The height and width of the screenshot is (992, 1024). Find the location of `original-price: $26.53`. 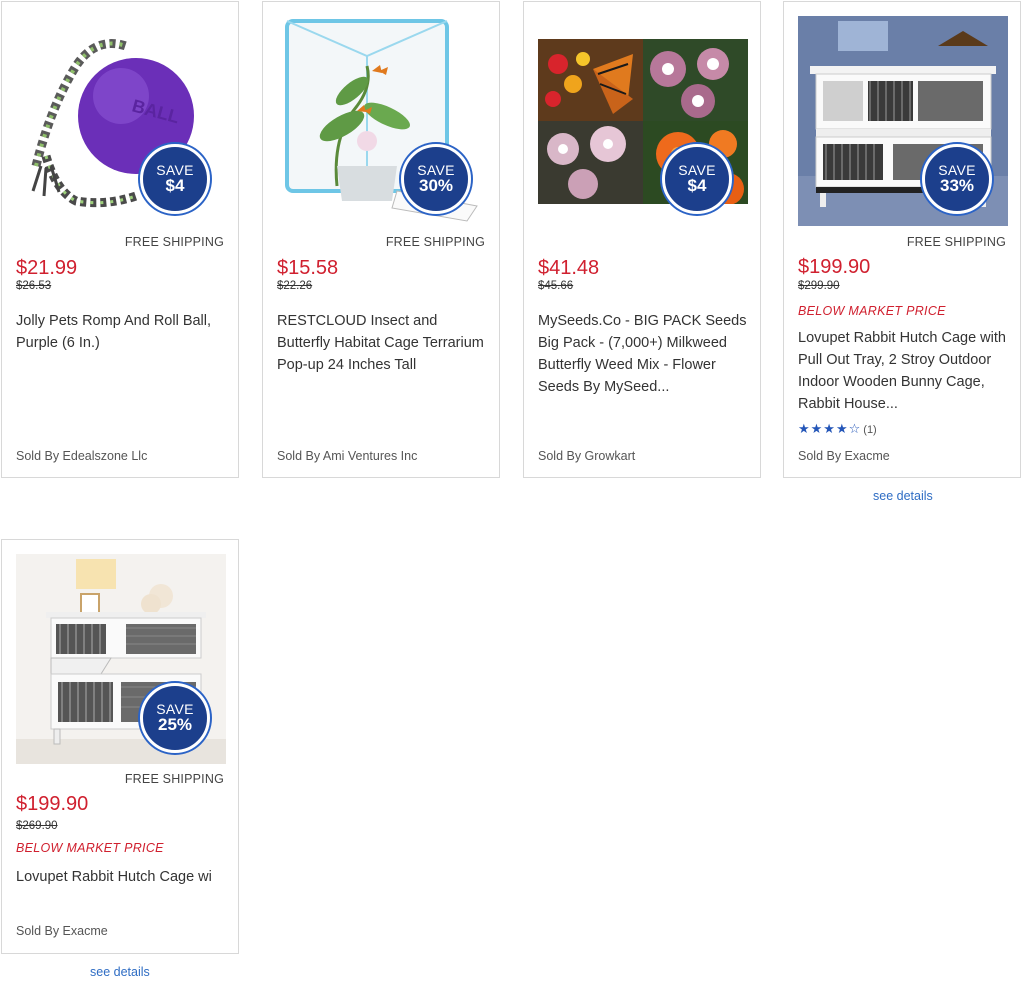

original-price: $26.53 is located at coordinates (34, 286).